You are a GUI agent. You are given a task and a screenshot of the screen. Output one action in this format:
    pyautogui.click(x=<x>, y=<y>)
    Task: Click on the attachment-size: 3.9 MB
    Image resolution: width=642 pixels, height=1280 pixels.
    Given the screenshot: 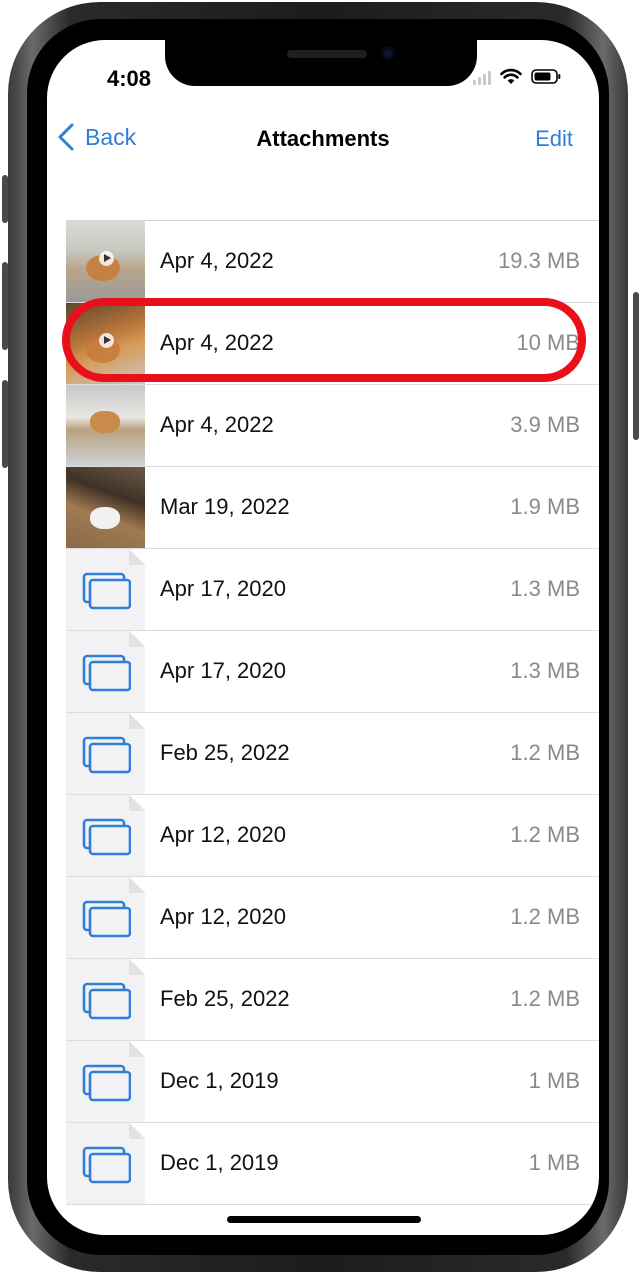 What is the action you would take?
    pyautogui.click(x=545, y=424)
    